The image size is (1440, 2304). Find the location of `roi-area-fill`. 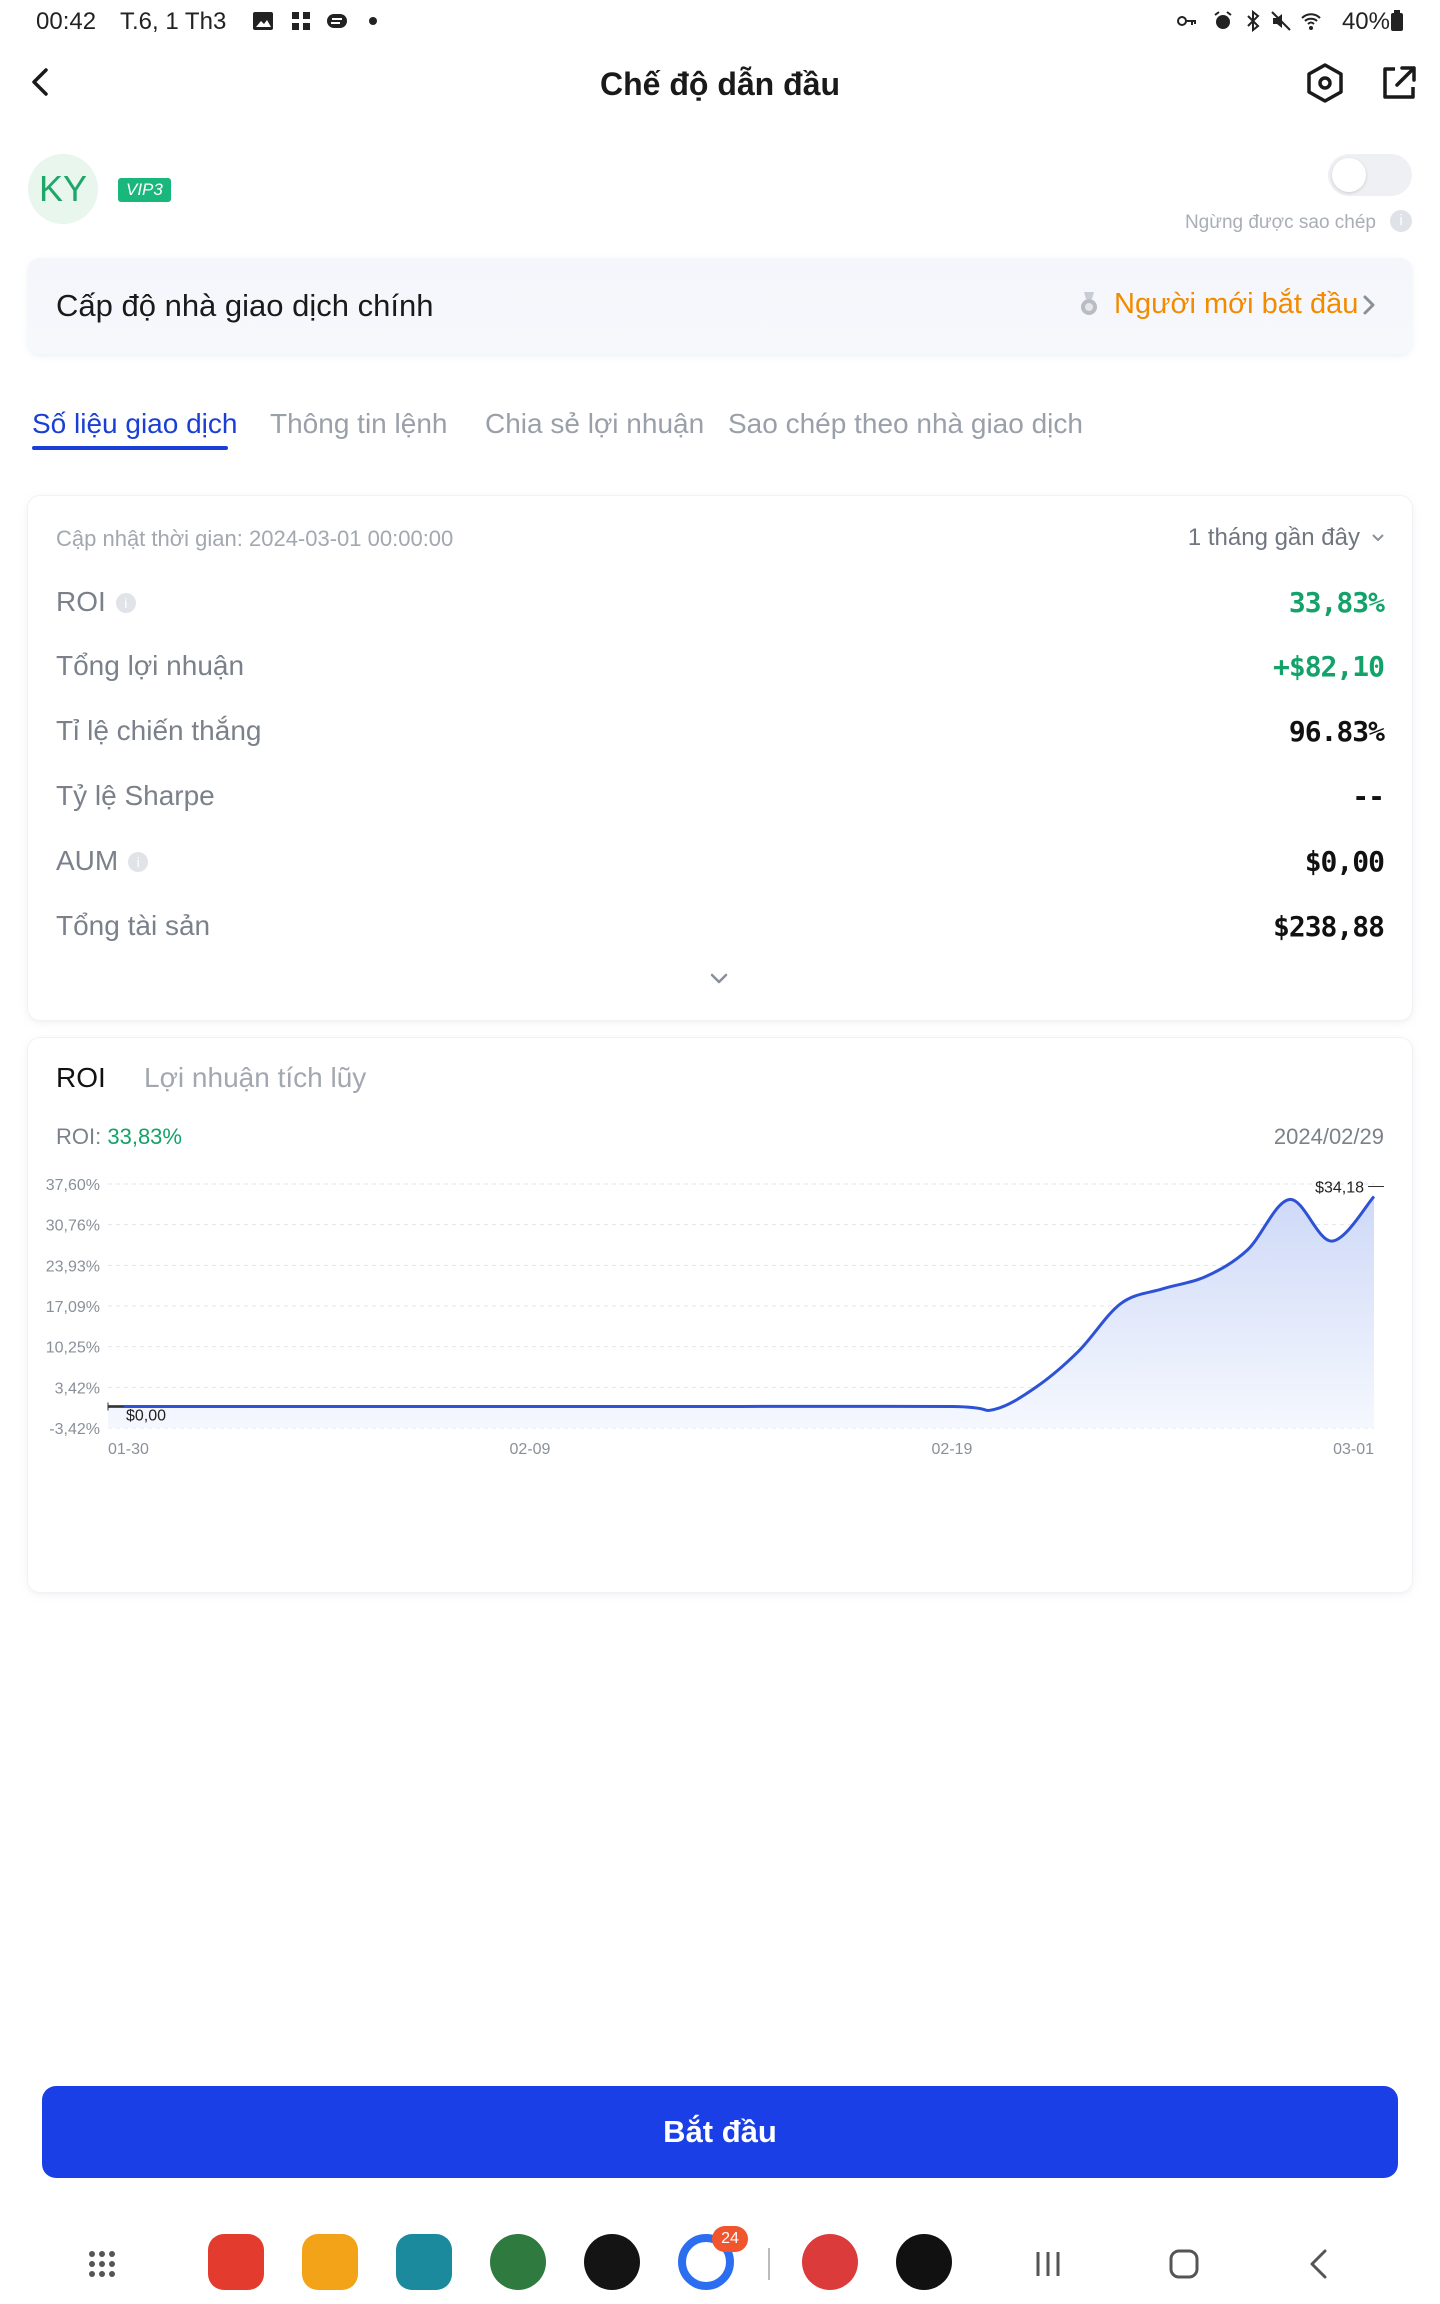

roi-area-fill is located at coordinates (741, 1312).